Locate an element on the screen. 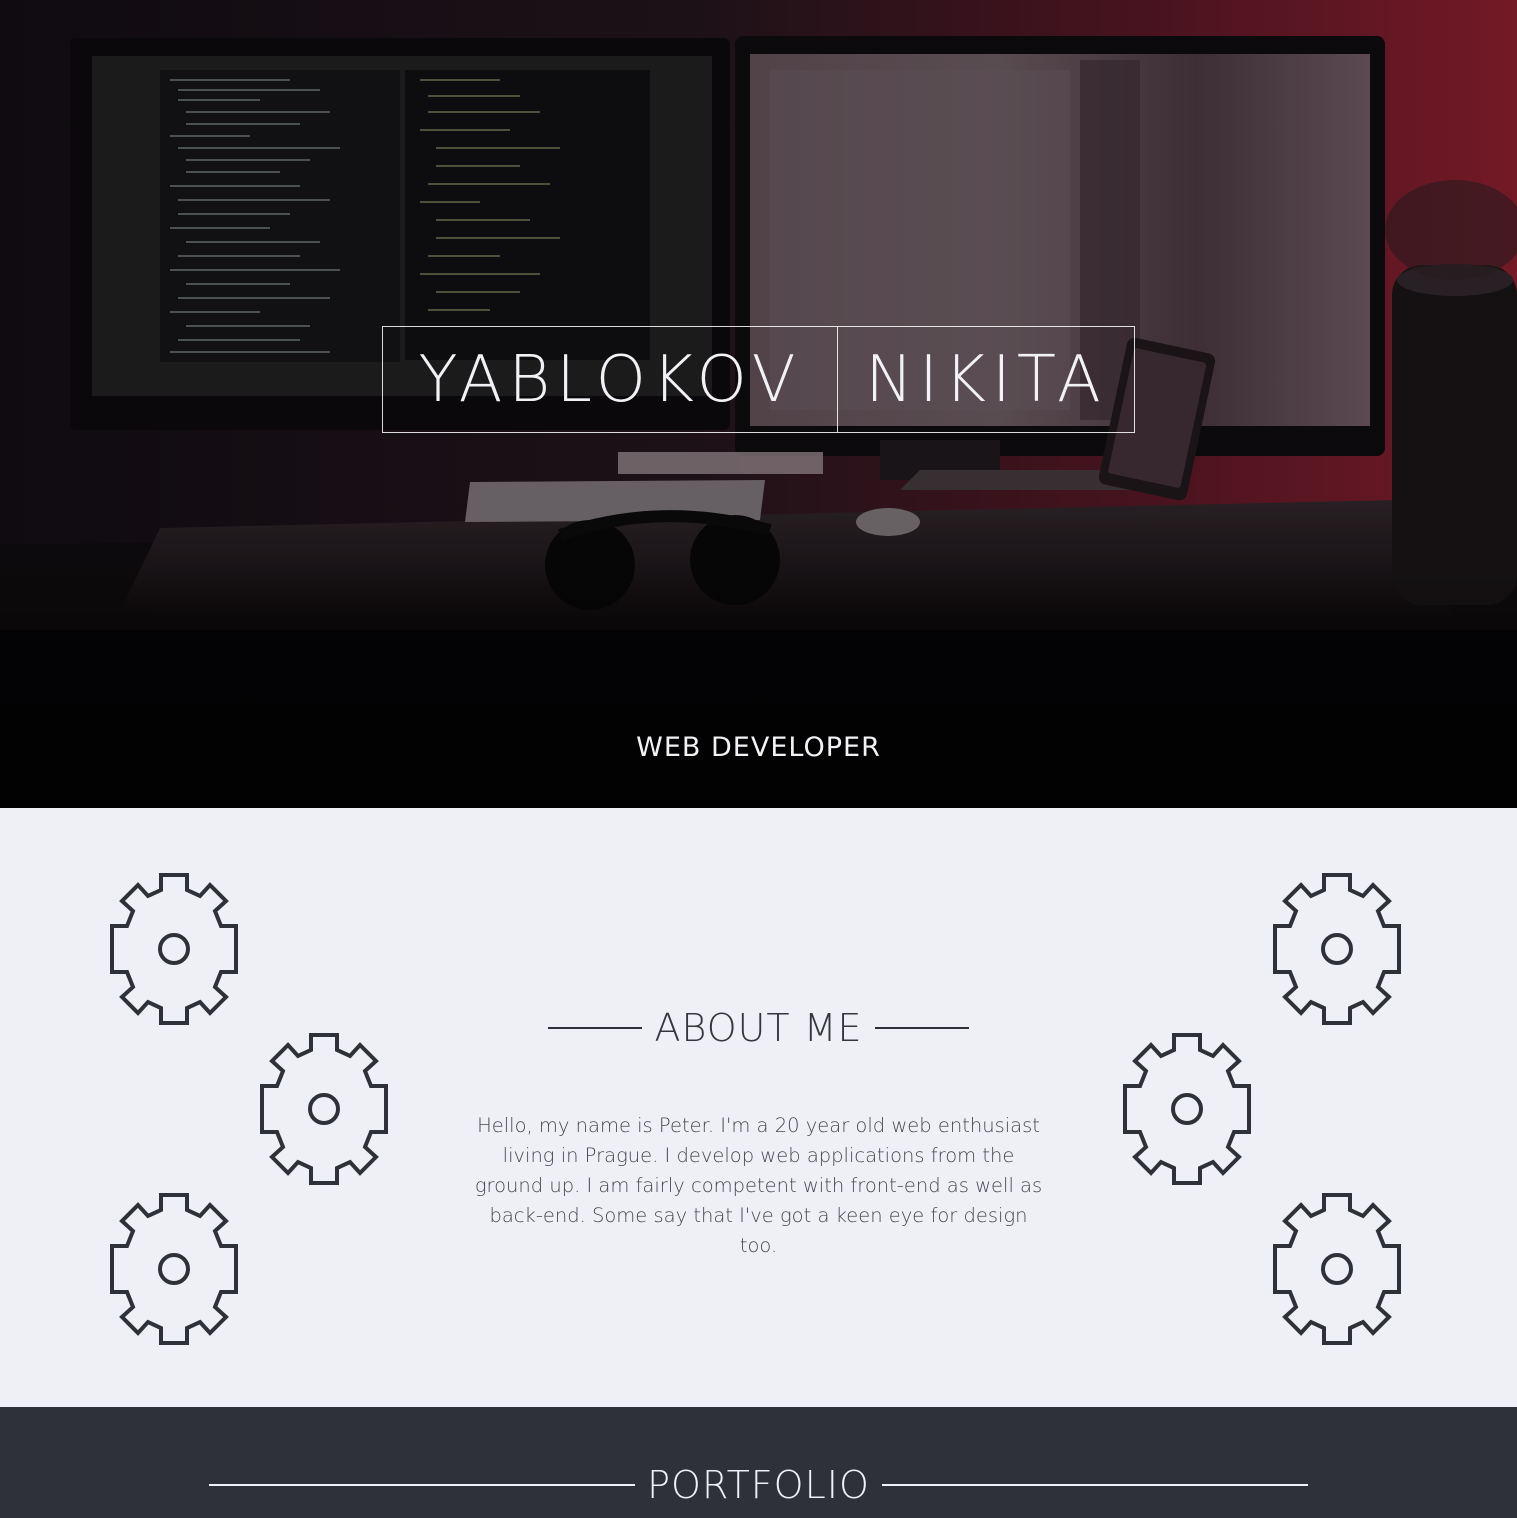  about-heading: ABOUT ME is located at coordinates (758, 1028).